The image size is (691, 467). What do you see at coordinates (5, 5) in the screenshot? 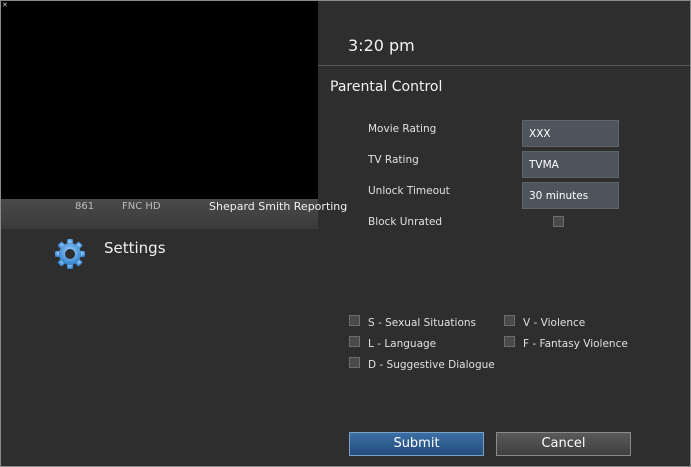
I see `corner-indicator-icon: ✕` at bounding box center [5, 5].